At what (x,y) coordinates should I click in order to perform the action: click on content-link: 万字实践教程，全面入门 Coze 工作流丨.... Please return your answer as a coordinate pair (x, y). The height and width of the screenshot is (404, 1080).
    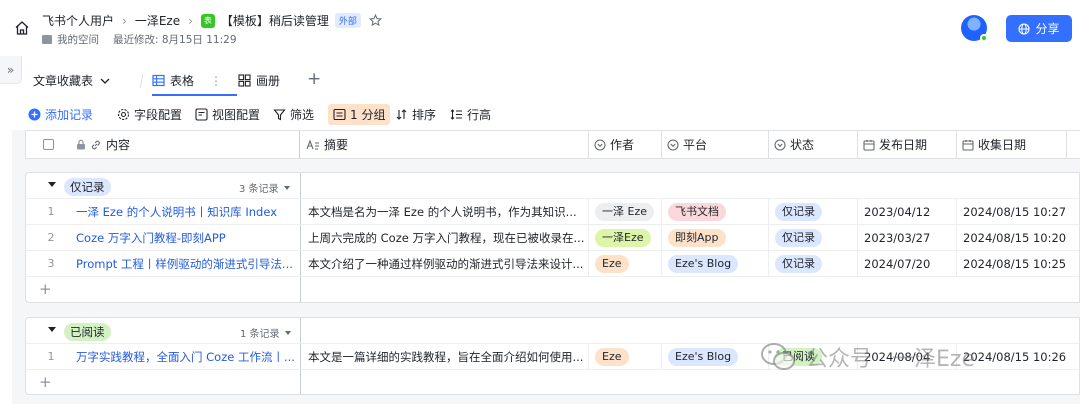
    Looking at the image, I should click on (188, 356).